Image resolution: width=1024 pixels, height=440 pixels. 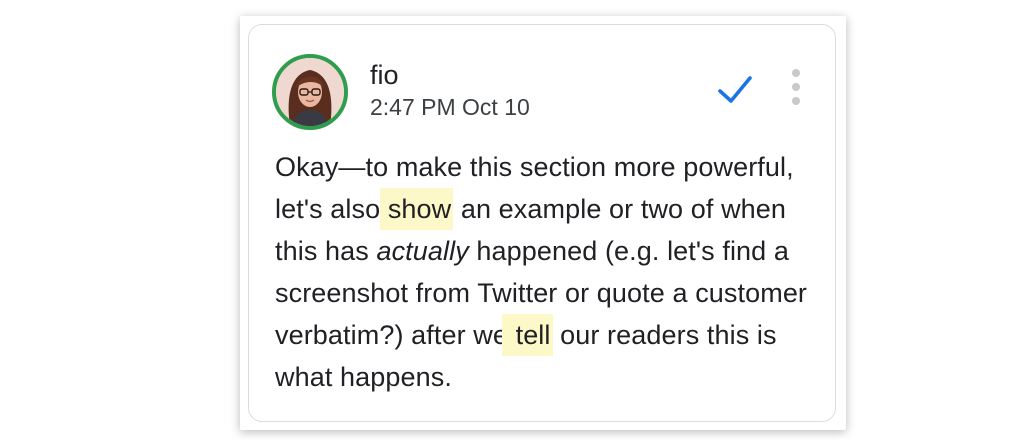 I want to click on comment-timestamp: 2:47 PM Oct 10, so click(x=450, y=107).